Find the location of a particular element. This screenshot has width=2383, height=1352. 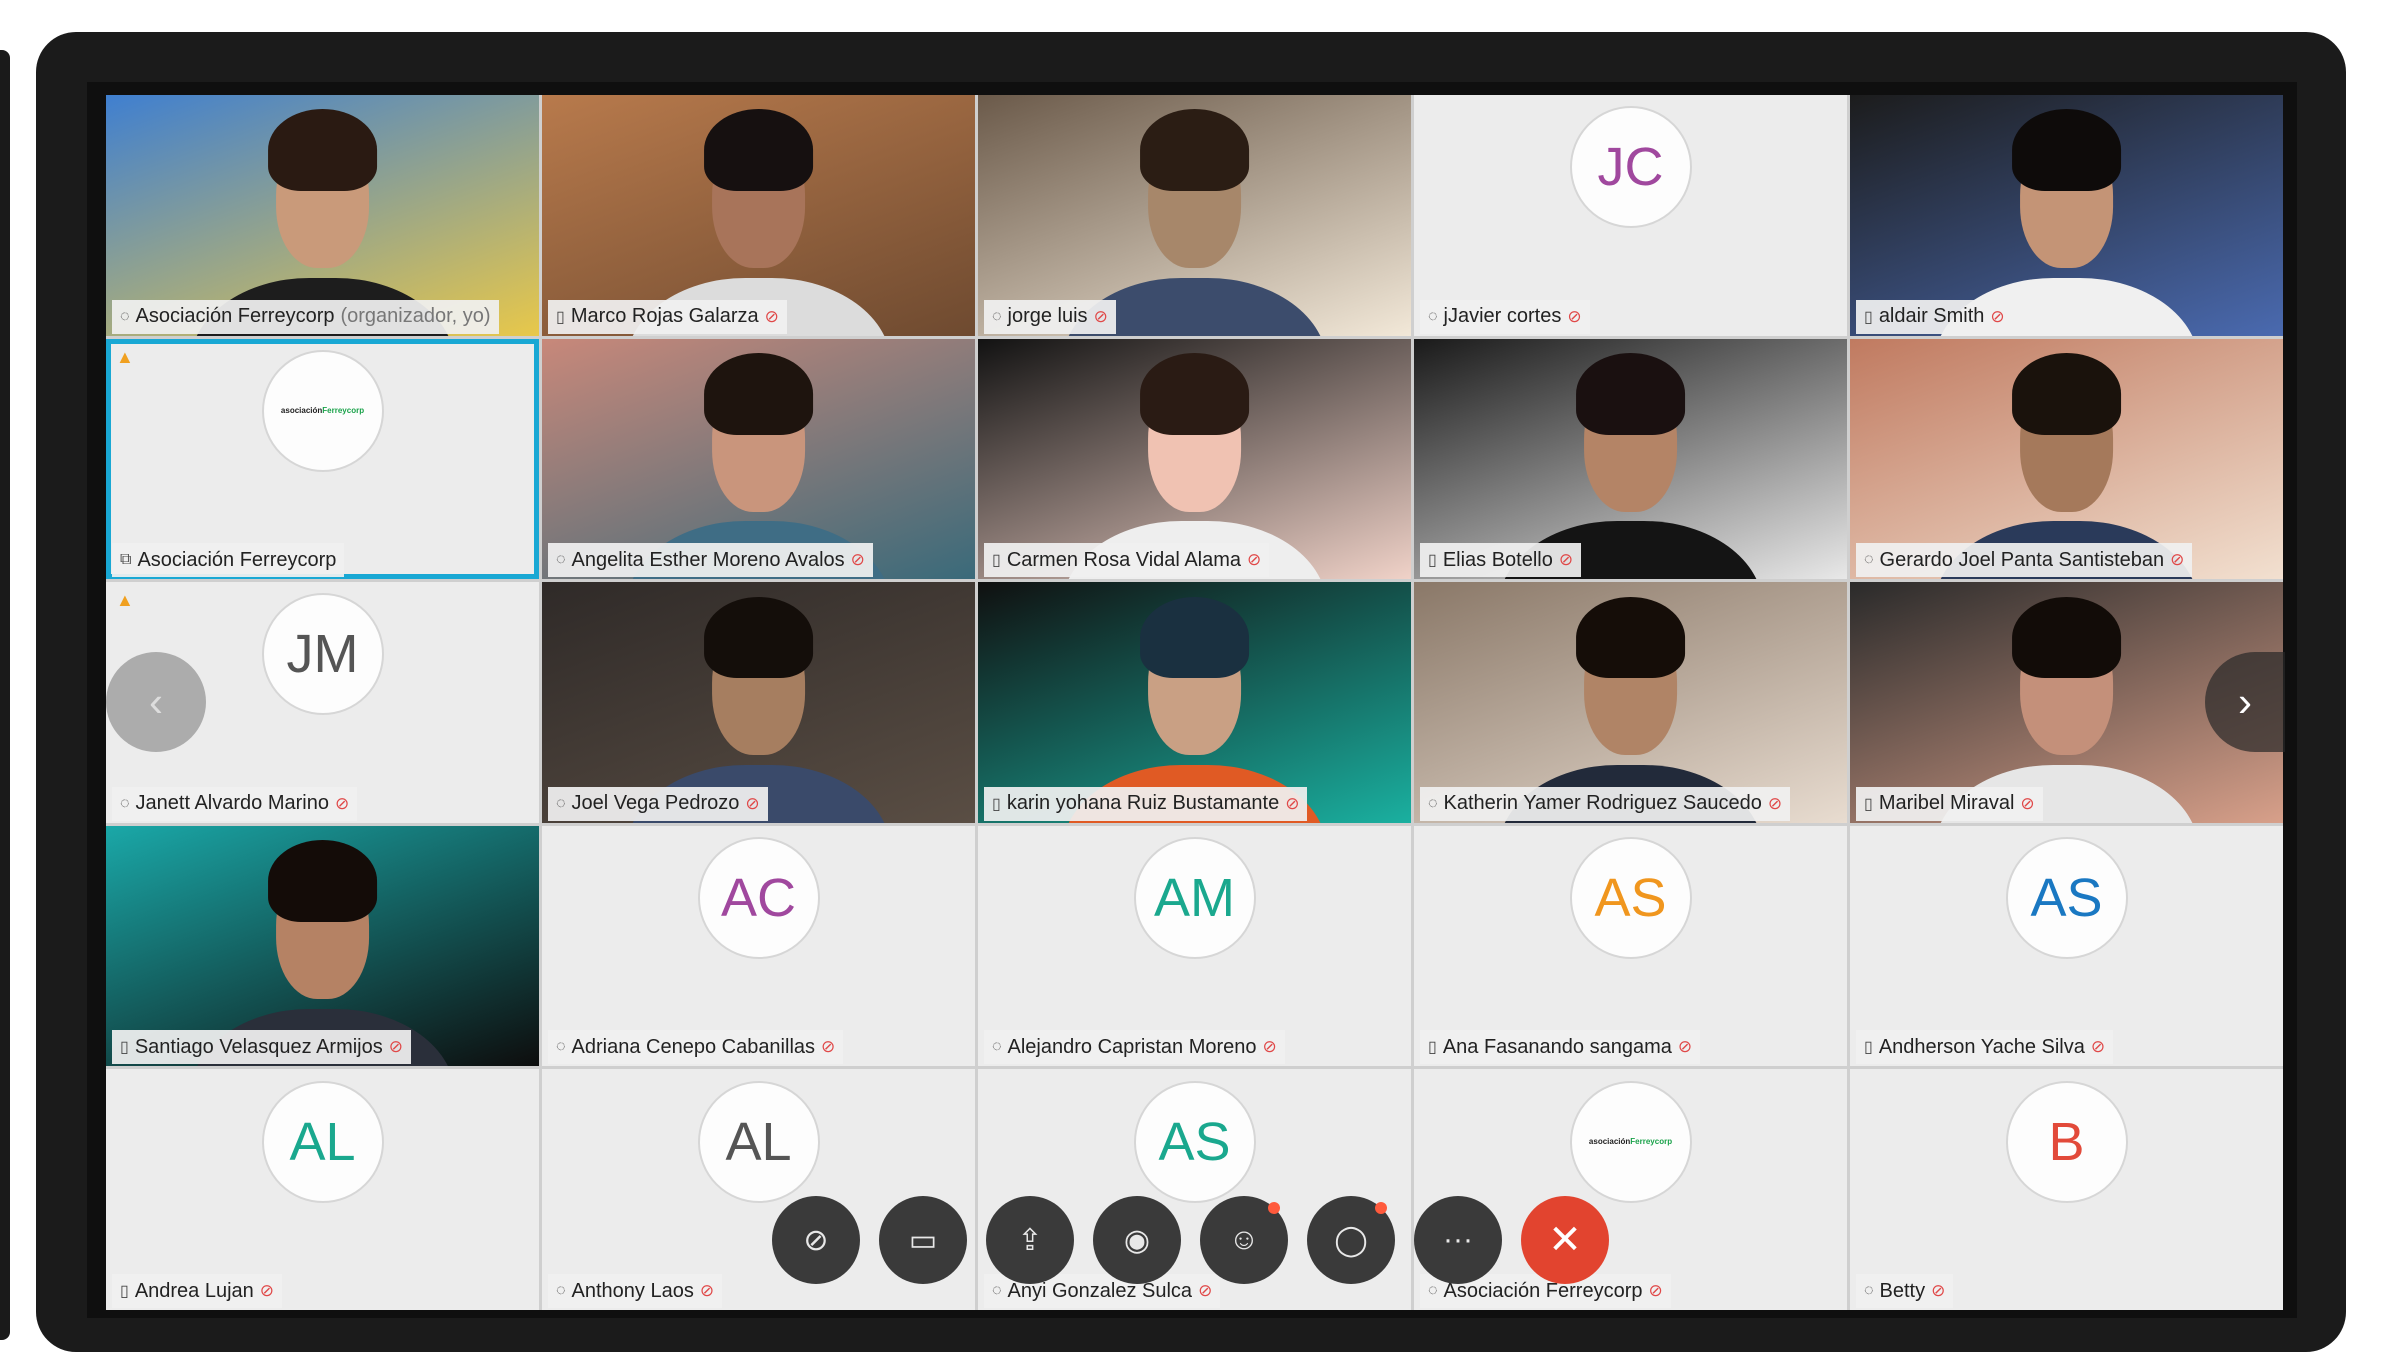

mic-off-icon: ⊘ is located at coordinates (816, 1240).